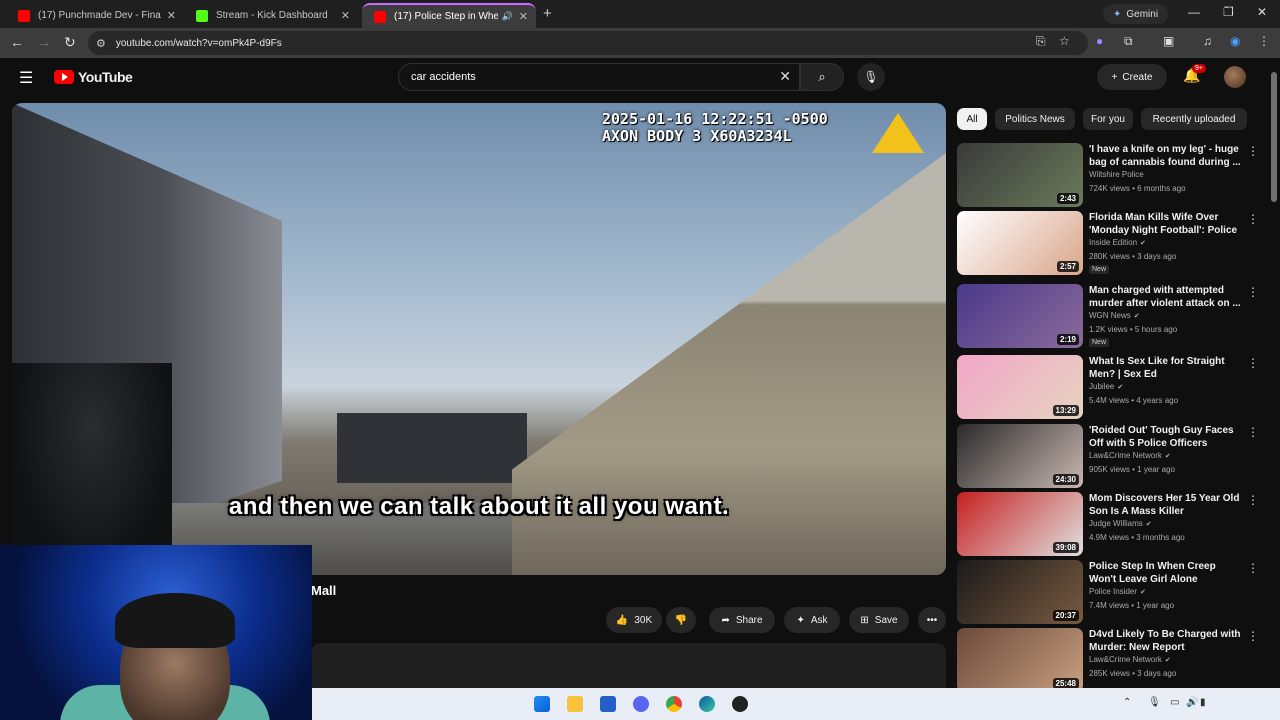  Describe the element at coordinates (707, 704) in the screenshot. I see `edge-icon` at that location.